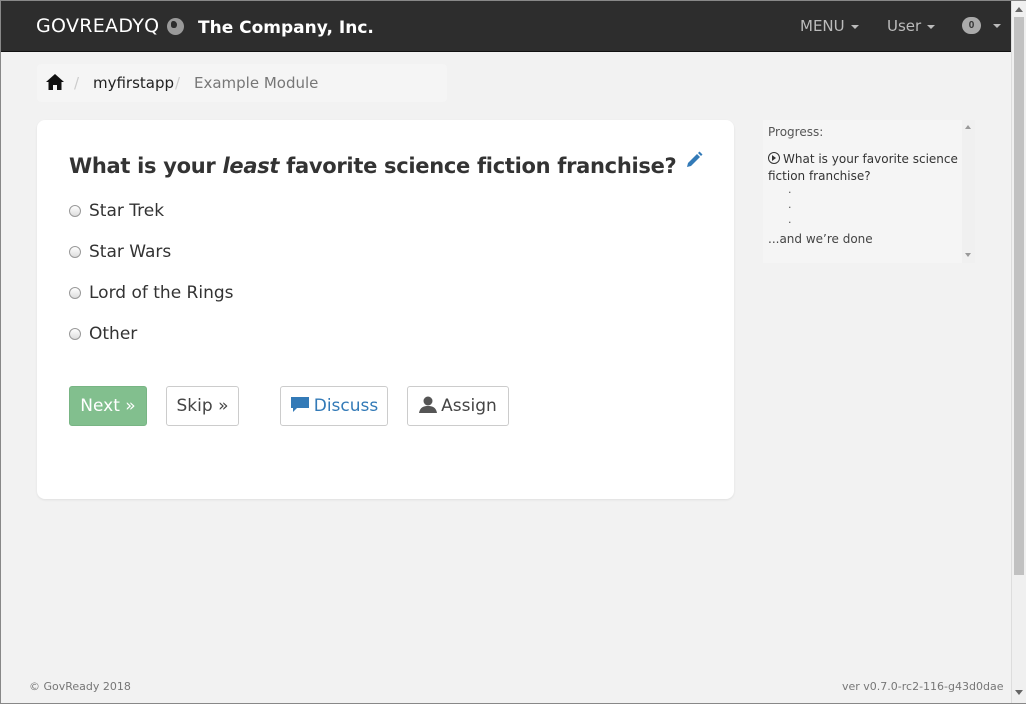 This screenshot has width=1026, height=704. What do you see at coordinates (506, 26) in the screenshot?
I see `top-navbar: GOVREADYQ The Company, Inc. MENU User 0` at bounding box center [506, 26].